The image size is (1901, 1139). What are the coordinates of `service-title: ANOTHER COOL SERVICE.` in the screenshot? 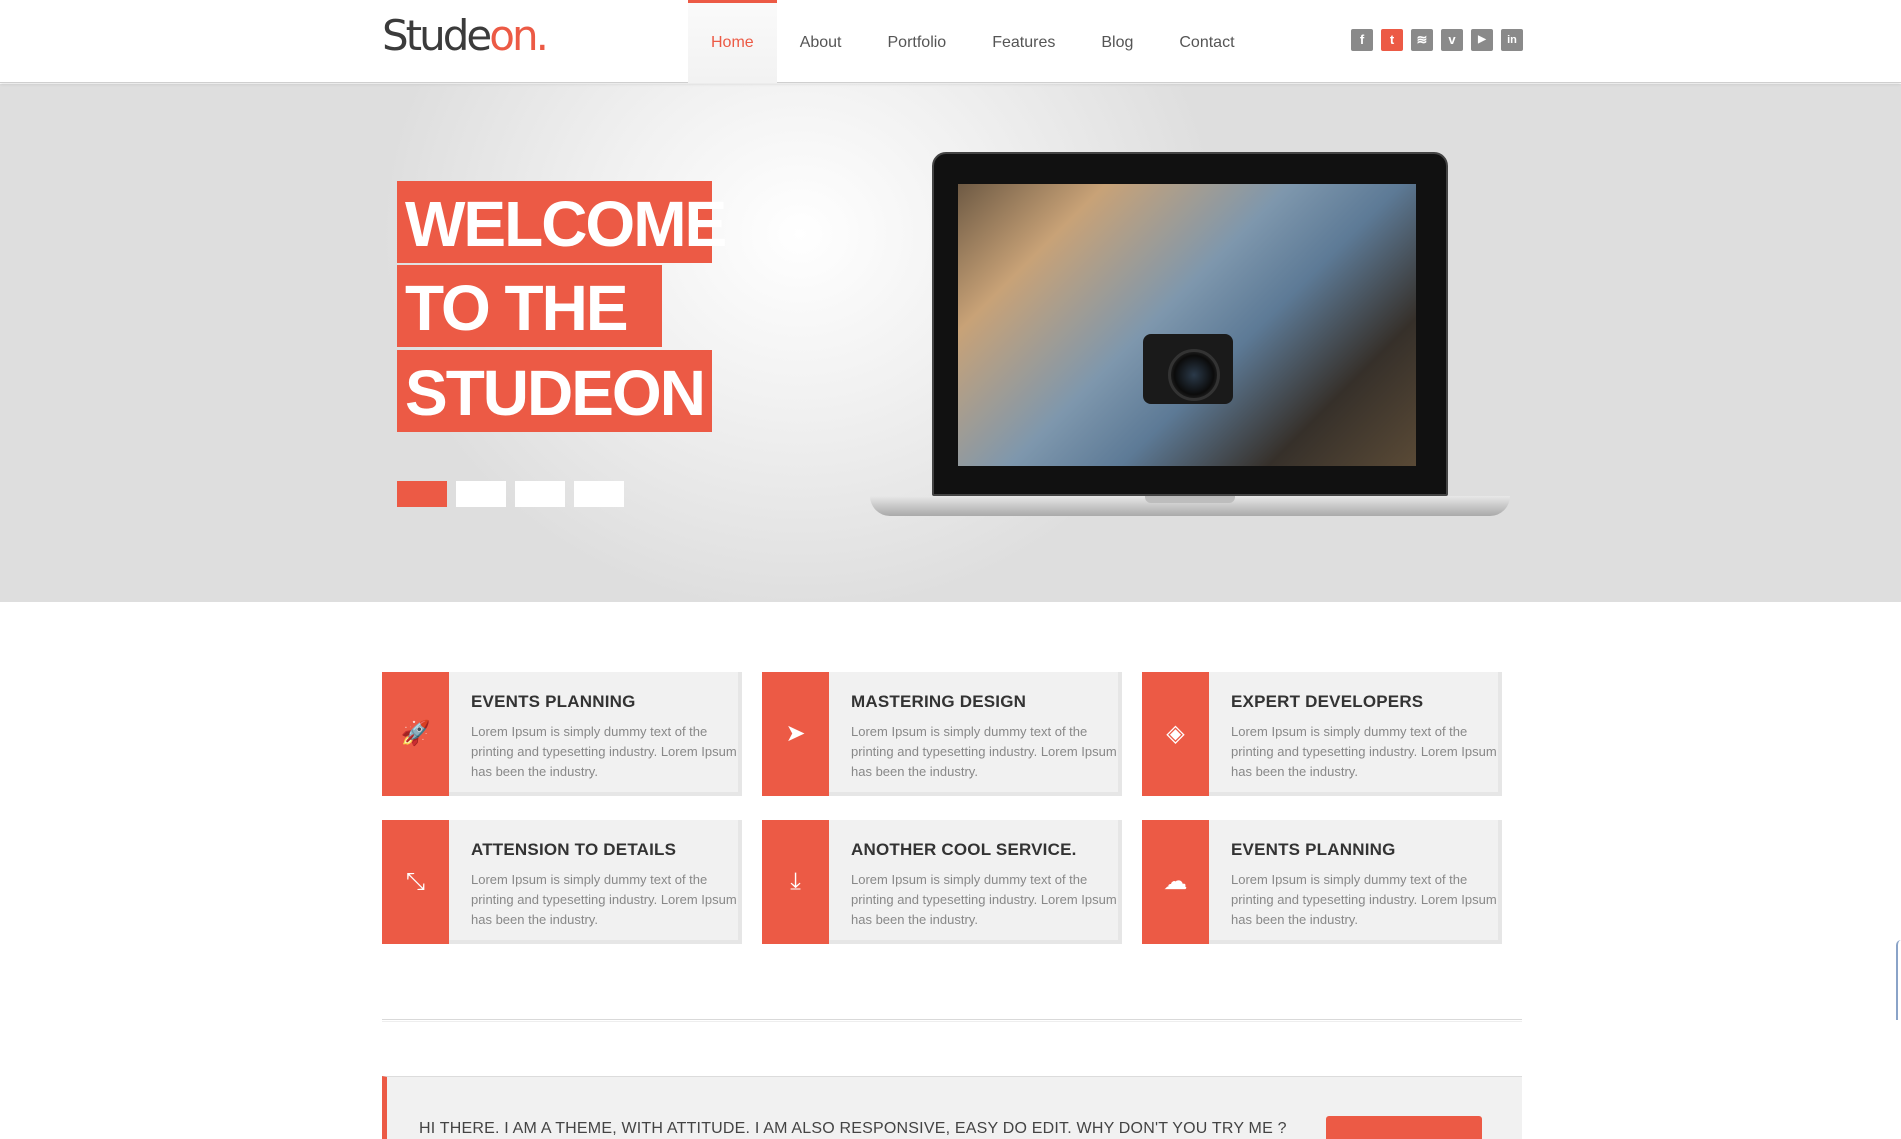 It's located at (964, 849).